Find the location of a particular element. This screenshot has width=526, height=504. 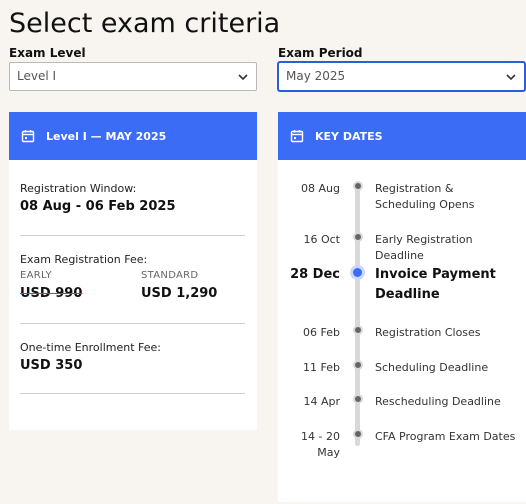

timeline-date: 06 Feb is located at coordinates (321, 332).